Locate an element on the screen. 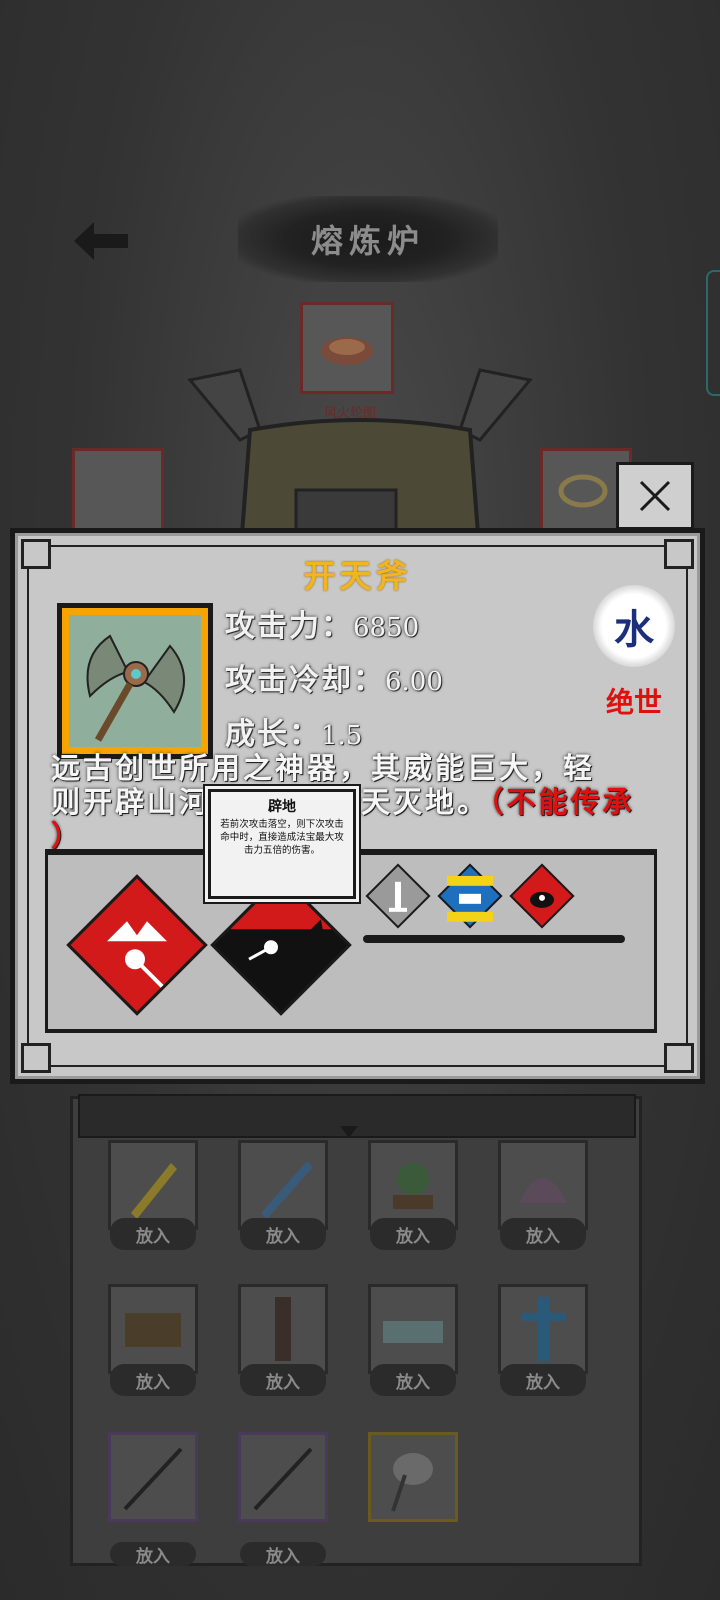 This screenshot has height=1600, width=720. growth-stat: 成长：1.5 is located at coordinates (293, 731).